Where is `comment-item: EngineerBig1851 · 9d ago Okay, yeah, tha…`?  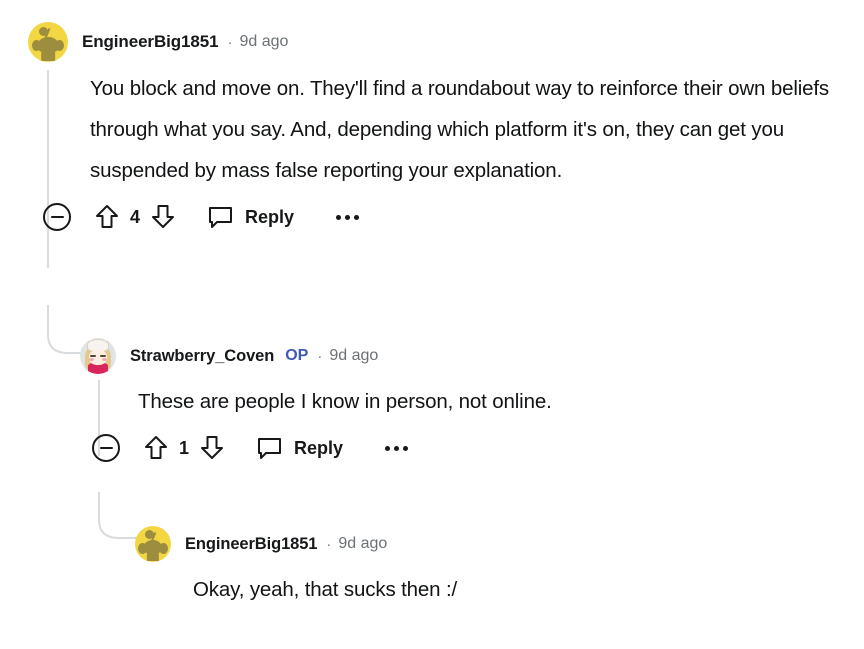
comment-item: EngineerBig1851 · 9d ago Okay, yeah, tha… is located at coordinates (485, 567).